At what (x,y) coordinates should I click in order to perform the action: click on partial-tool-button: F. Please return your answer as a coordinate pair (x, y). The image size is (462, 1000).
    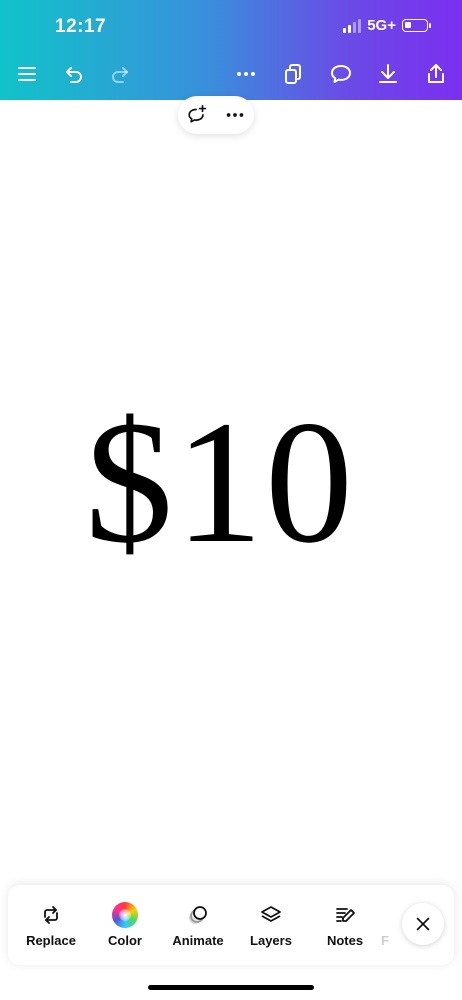
    Looking at the image, I should click on (385, 925).